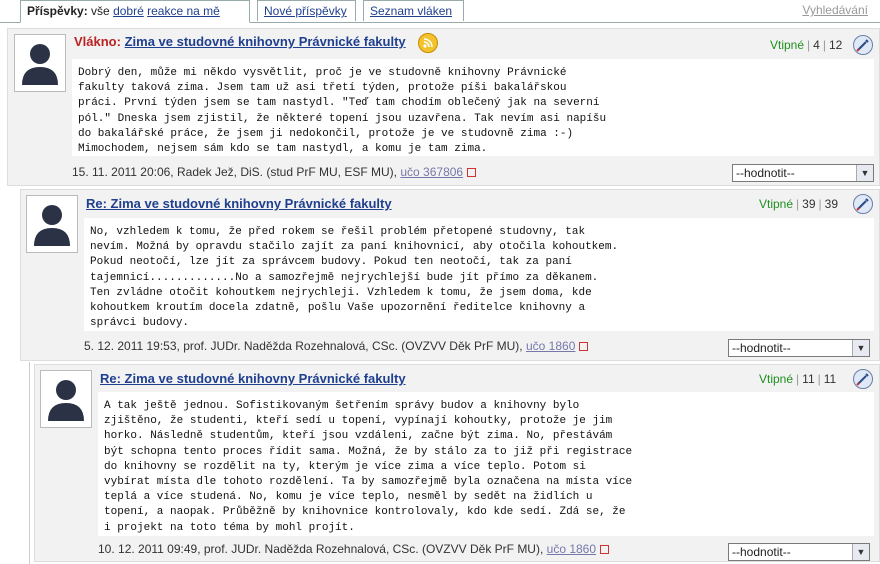  Describe the element at coordinates (831, 204) in the screenshot. I see `score-count-b: 39` at that location.